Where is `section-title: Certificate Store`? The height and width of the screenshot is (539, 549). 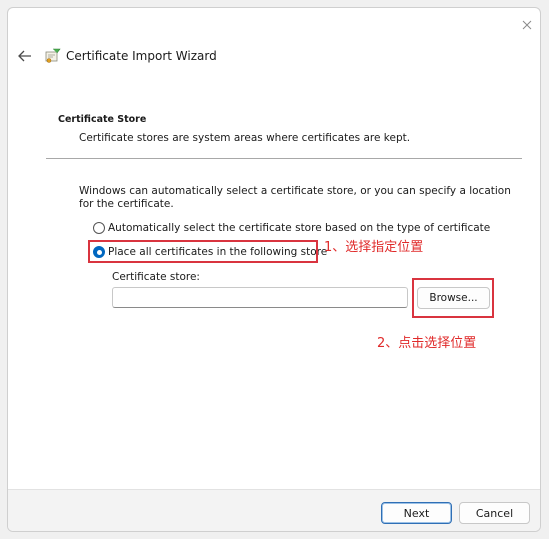 section-title: Certificate Store is located at coordinates (102, 119).